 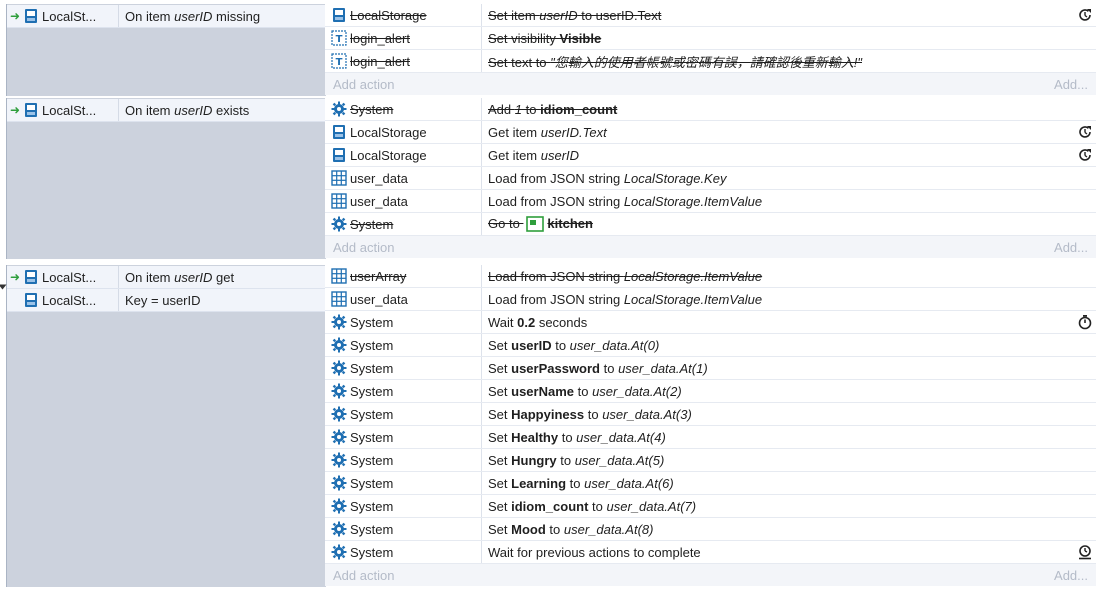 I want to click on action-row: System Add 1 to idiom_count, so click(x=710, y=109).